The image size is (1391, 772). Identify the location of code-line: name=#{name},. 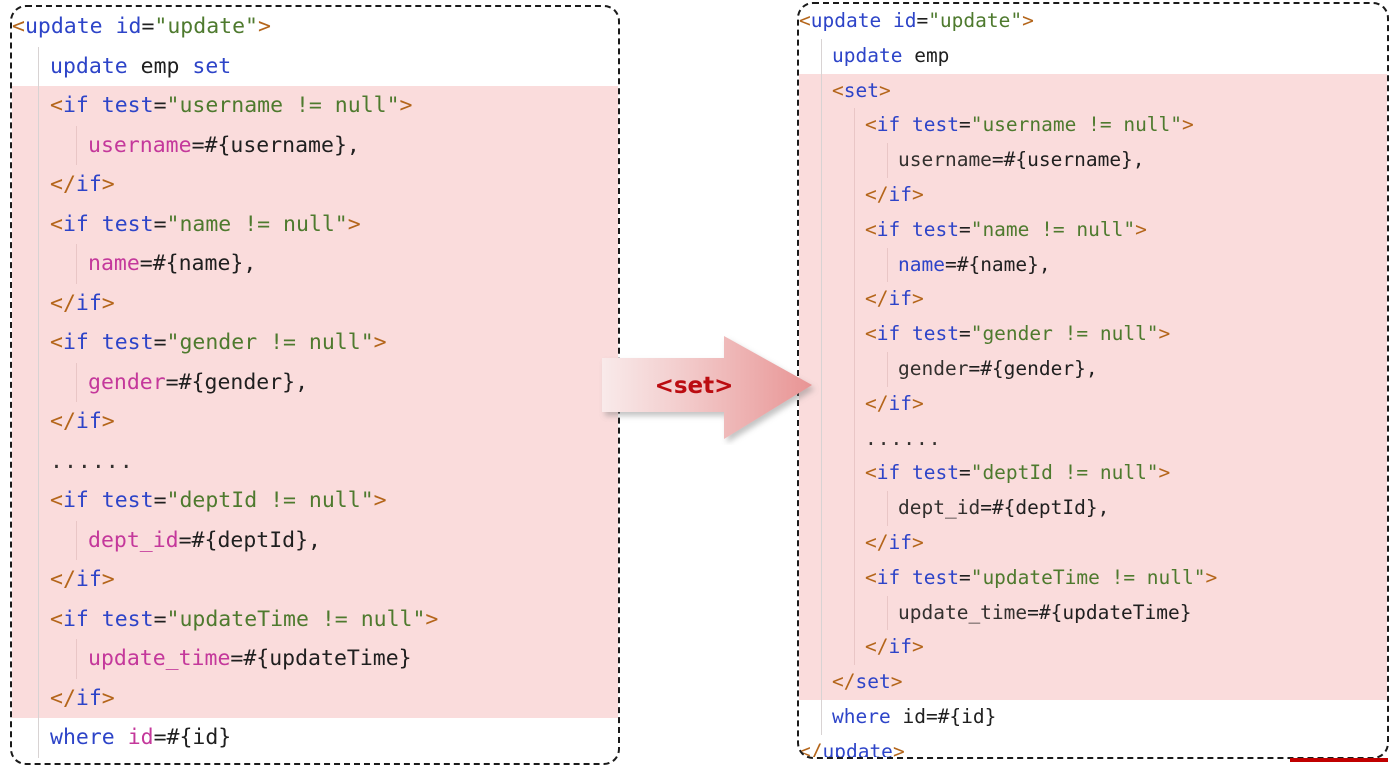
(315, 264).